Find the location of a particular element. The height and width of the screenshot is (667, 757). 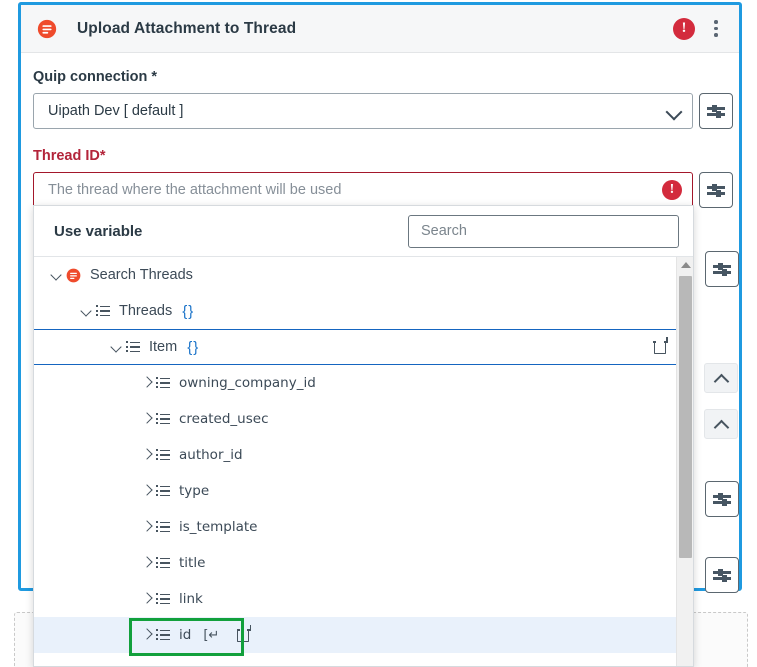

tree-row: is_template is located at coordinates (363, 527).